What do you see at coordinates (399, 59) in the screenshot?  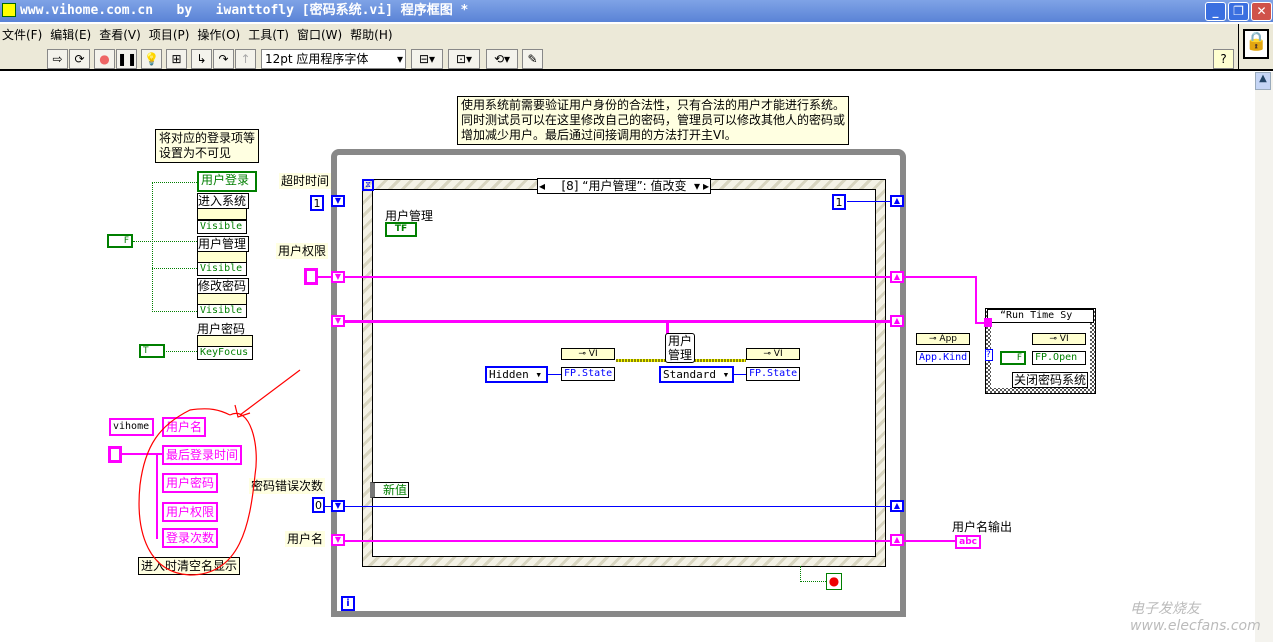 I see `chevron-down-icon: ▾` at bounding box center [399, 59].